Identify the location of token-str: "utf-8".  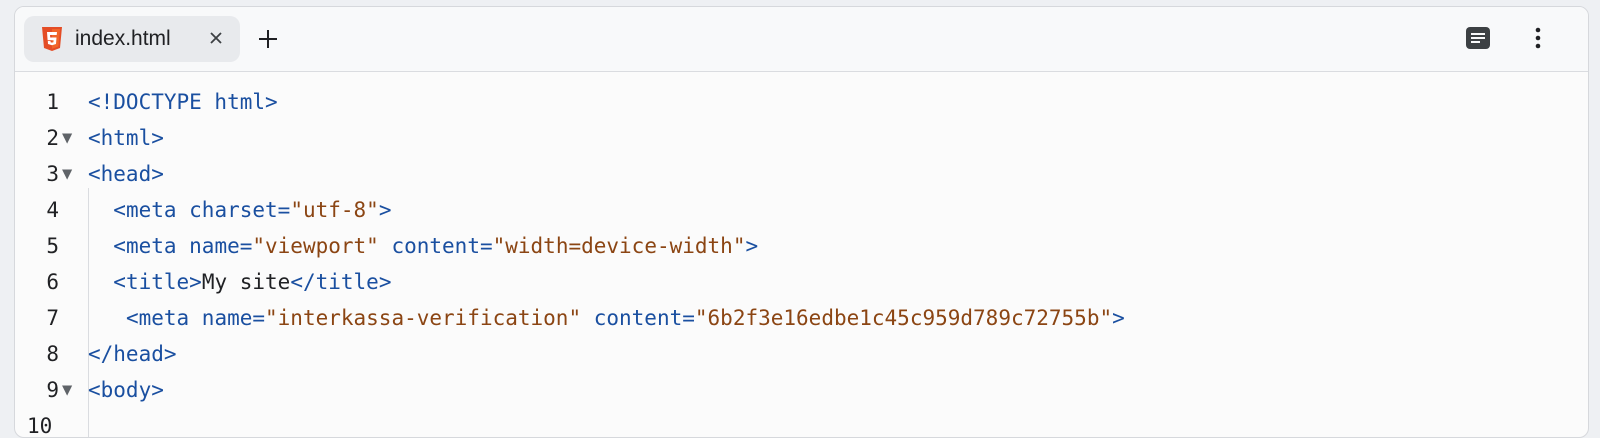
(334, 210).